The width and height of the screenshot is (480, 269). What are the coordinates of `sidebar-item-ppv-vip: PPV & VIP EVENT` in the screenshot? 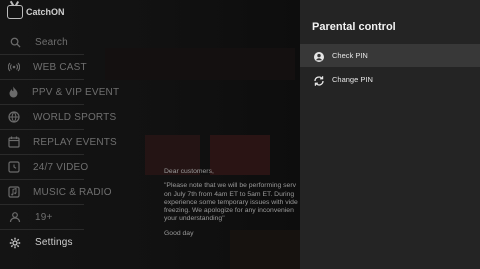 It's located at (59, 92).